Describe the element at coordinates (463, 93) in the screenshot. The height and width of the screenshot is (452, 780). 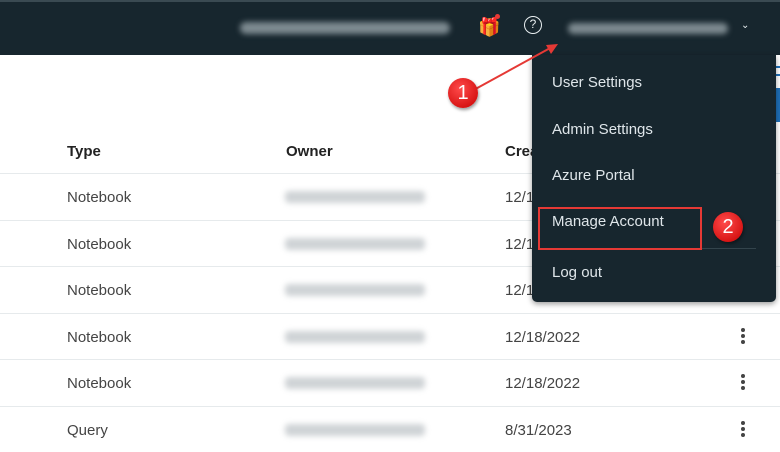
I see `step-badge-1: 1` at that location.